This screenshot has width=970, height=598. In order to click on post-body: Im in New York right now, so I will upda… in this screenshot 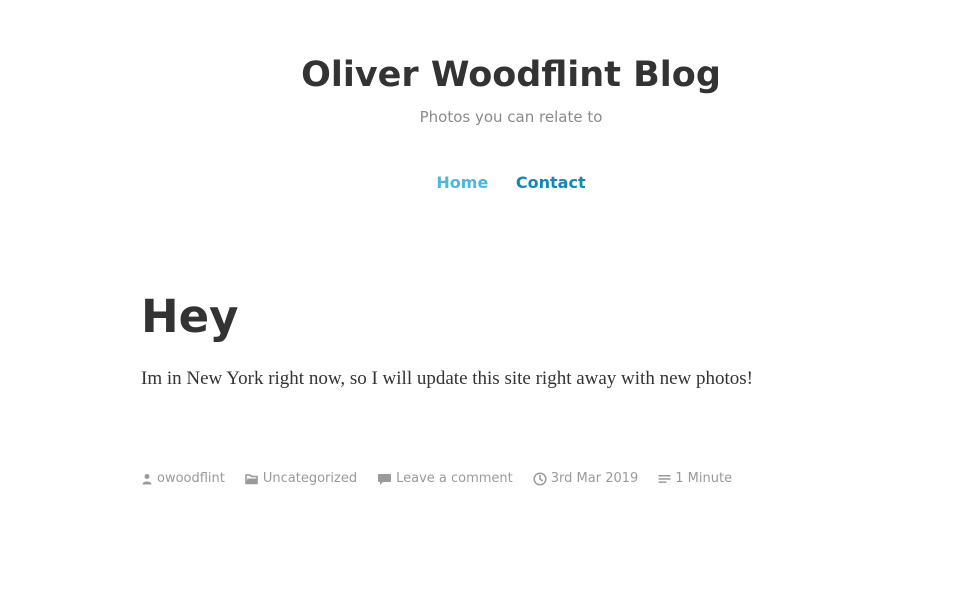, I will do `click(447, 378)`.